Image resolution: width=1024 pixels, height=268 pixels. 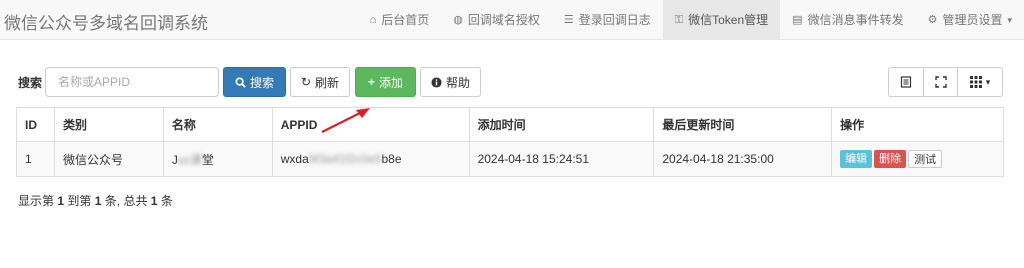 I want to click on nav-item-login-log: ☰ 登录回调日志, so click(x=607, y=20).